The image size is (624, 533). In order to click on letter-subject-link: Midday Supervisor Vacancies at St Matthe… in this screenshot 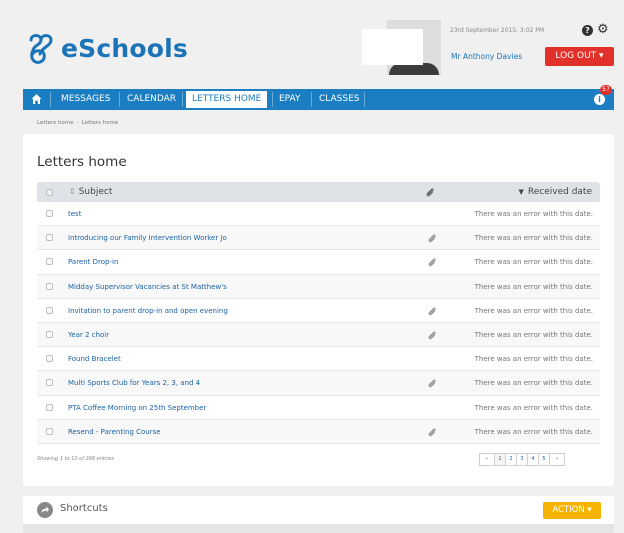, I will do `click(147, 287)`.